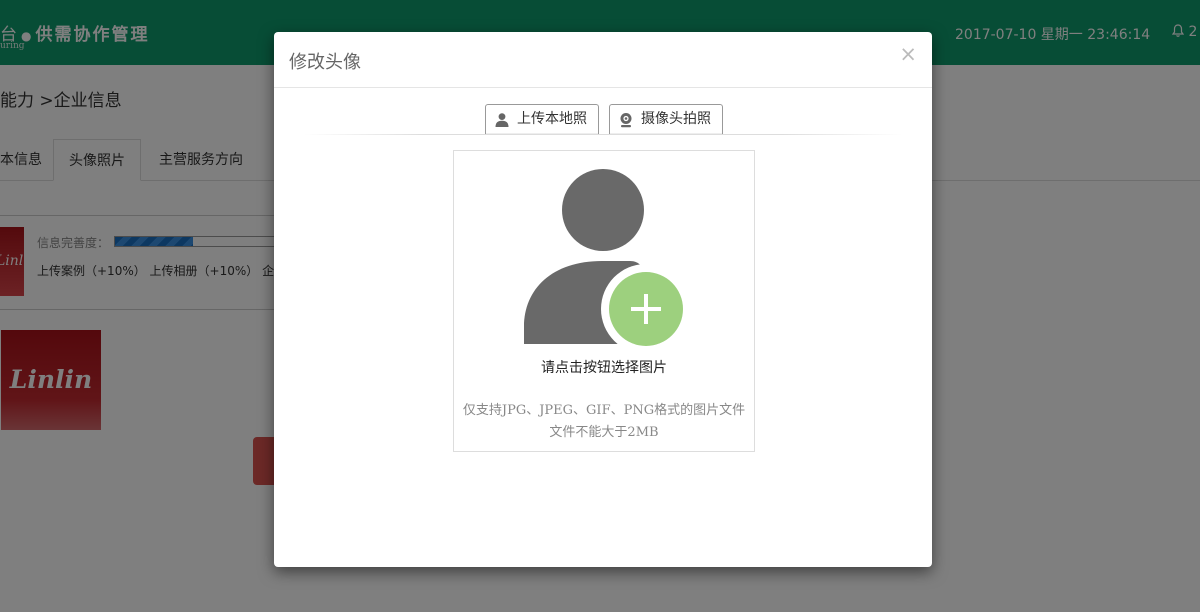 This screenshot has height=612, width=1200. Describe the element at coordinates (604, 422) in the screenshot. I see `upload-format-note: 仅支持JPG、JPEG、GIF、PNG格式的图片文件 文件不能大于2MB` at that location.